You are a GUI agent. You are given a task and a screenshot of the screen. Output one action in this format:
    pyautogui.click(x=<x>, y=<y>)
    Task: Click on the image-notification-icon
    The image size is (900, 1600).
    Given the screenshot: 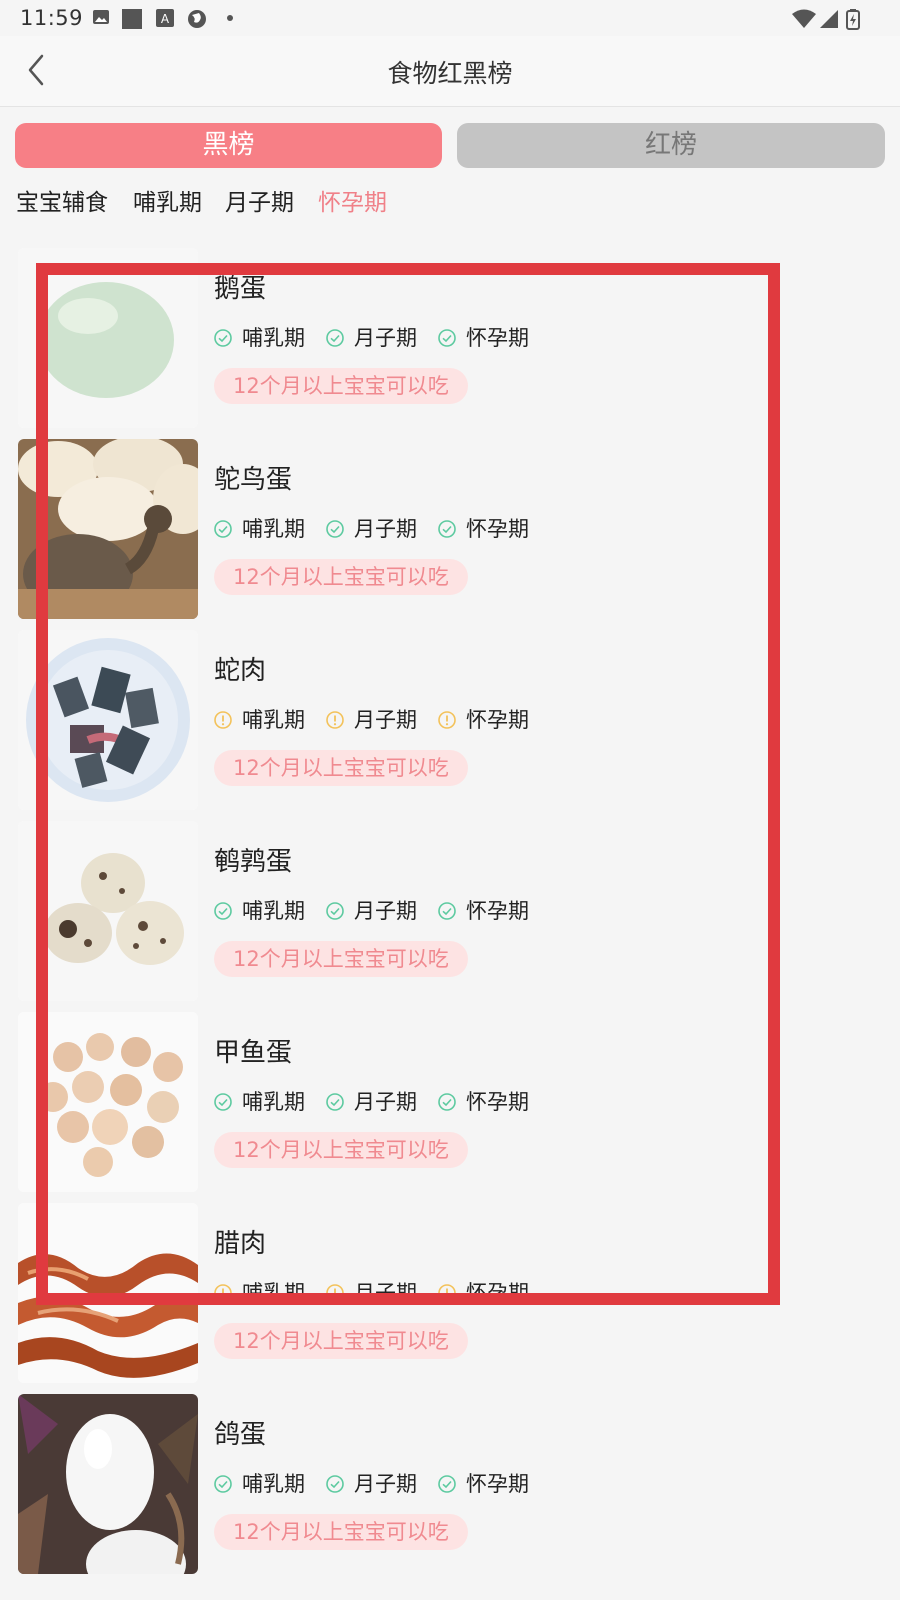 What is the action you would take?
    pyautogui.click(x=101, y=17)
    